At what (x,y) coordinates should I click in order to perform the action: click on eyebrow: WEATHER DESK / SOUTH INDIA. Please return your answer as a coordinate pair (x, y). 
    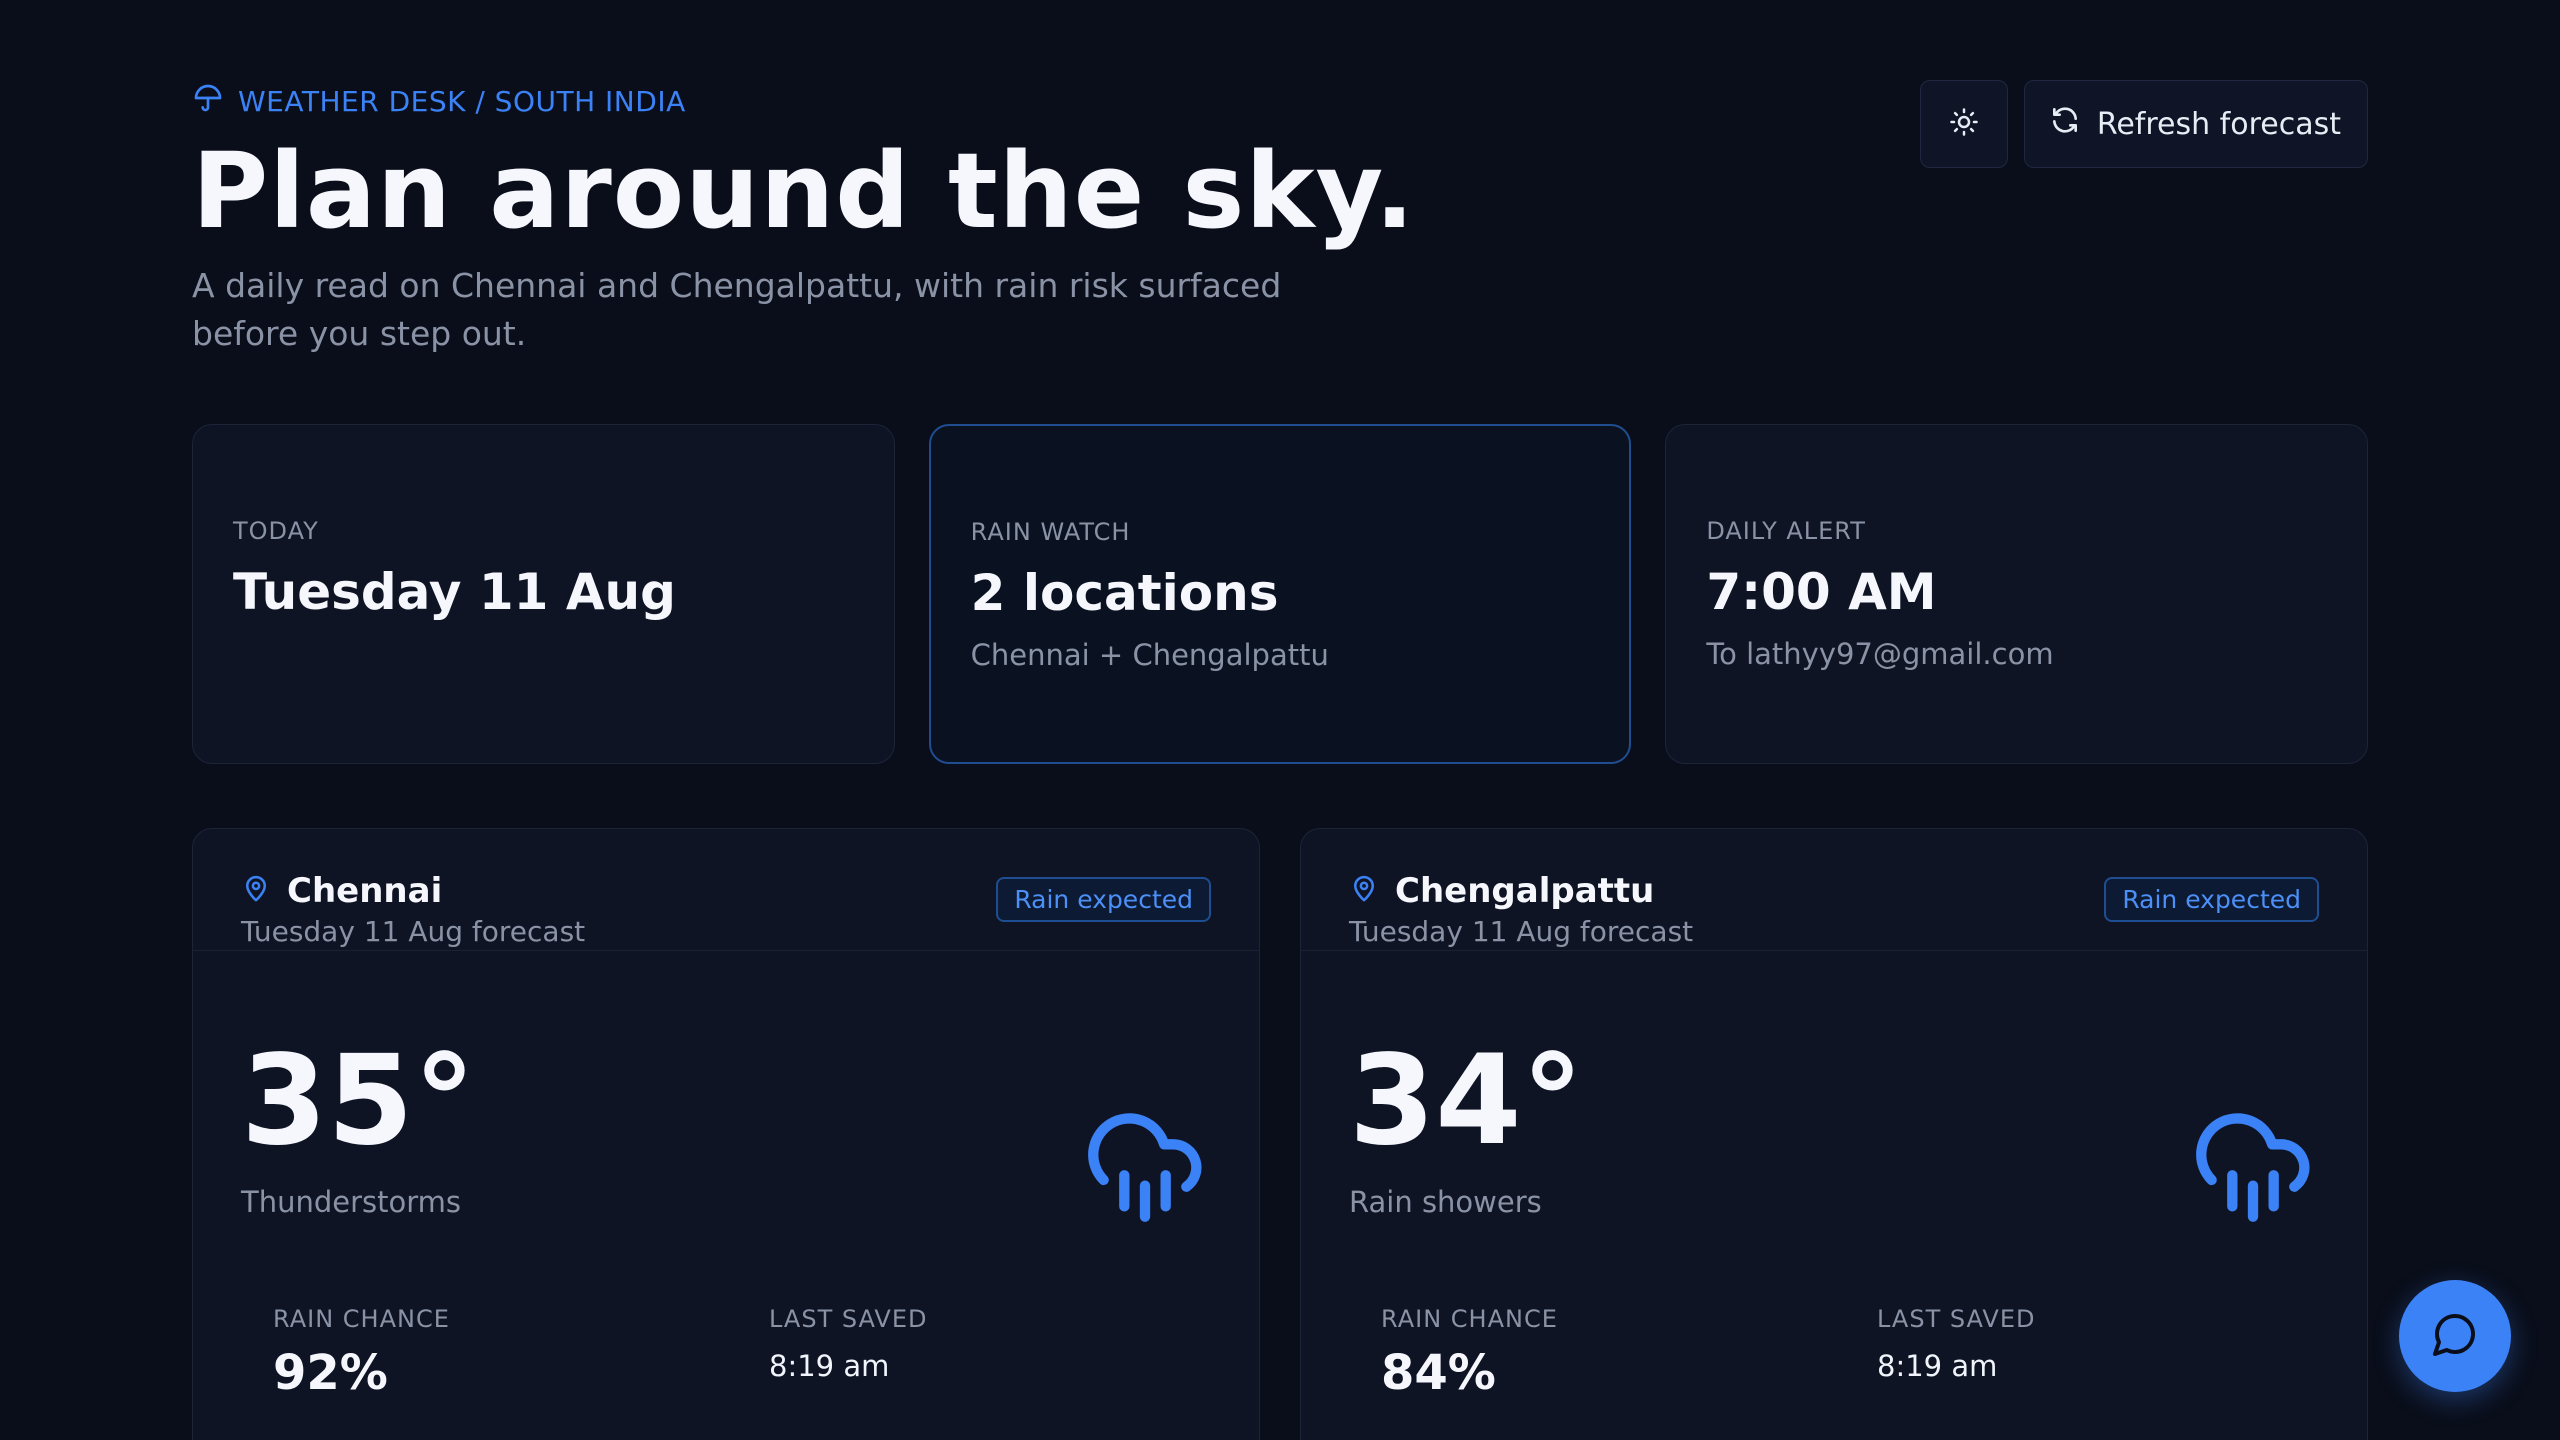
    Looking at the image, I should click on (439, 101).